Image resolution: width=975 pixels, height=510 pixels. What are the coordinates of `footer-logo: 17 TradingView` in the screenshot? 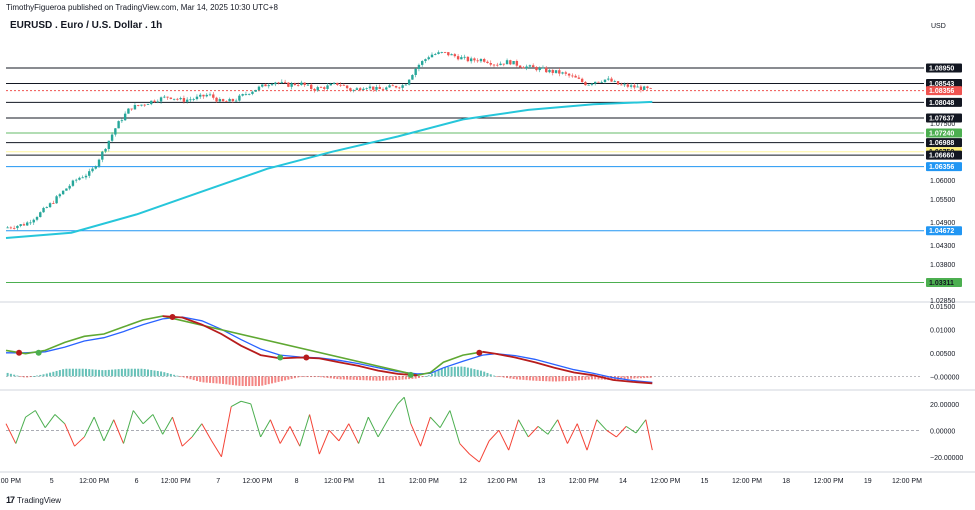 It's located at (33, 500).